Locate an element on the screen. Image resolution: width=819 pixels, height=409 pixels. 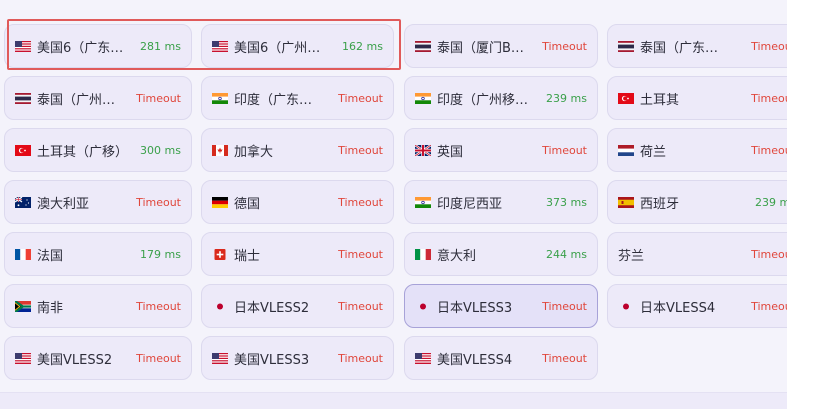
gb-flag-icon is located at coordinates (423, 150).